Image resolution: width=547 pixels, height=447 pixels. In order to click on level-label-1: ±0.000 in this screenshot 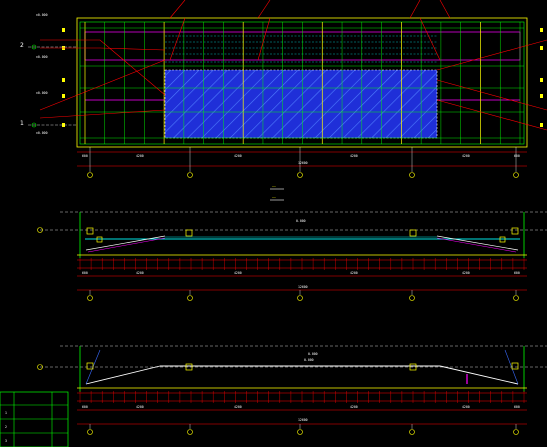, I will do `click(42, 15)`.